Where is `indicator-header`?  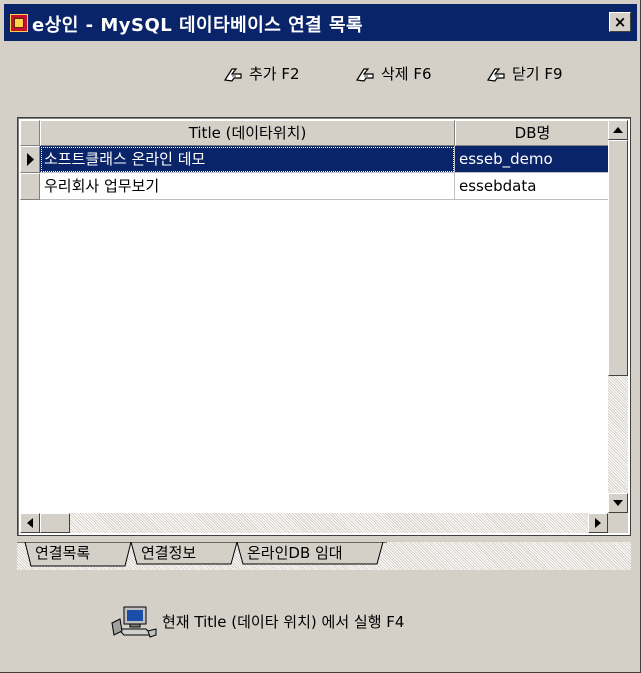
indicator-header is located at coordinates (30, 133).